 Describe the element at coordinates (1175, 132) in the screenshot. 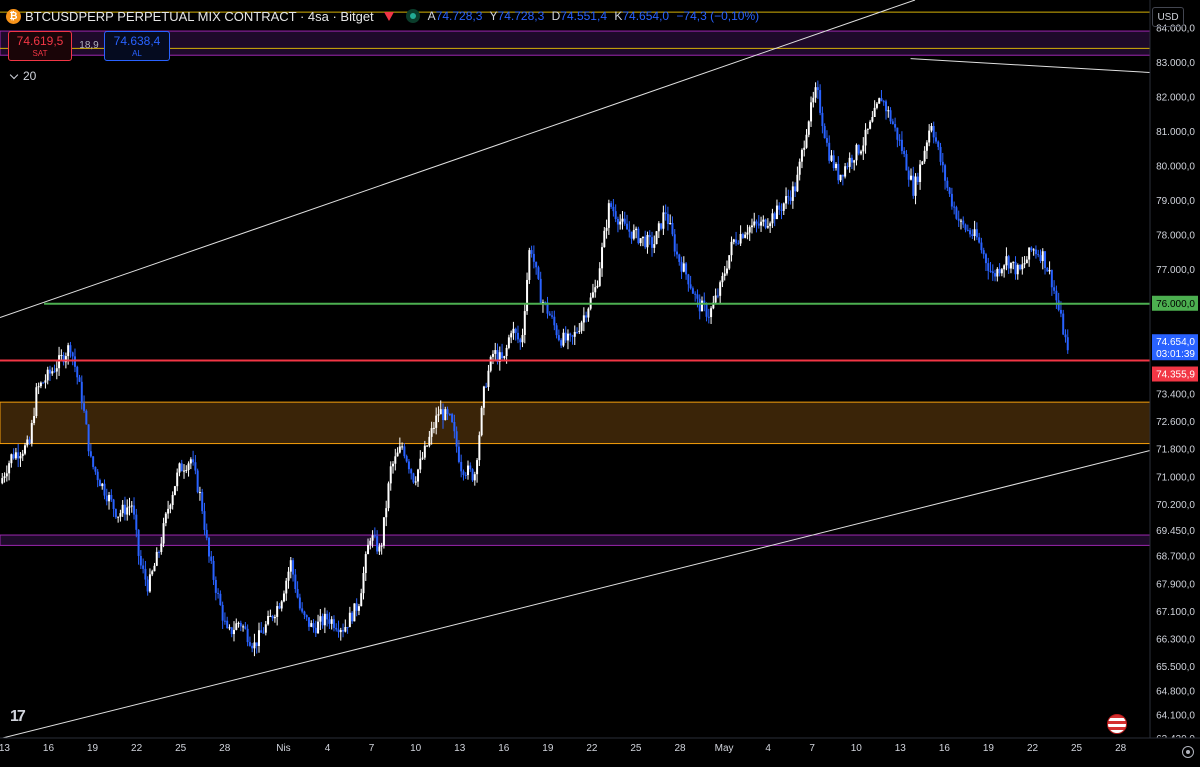

I see `y-tick-label: 81.000,0` at that location.